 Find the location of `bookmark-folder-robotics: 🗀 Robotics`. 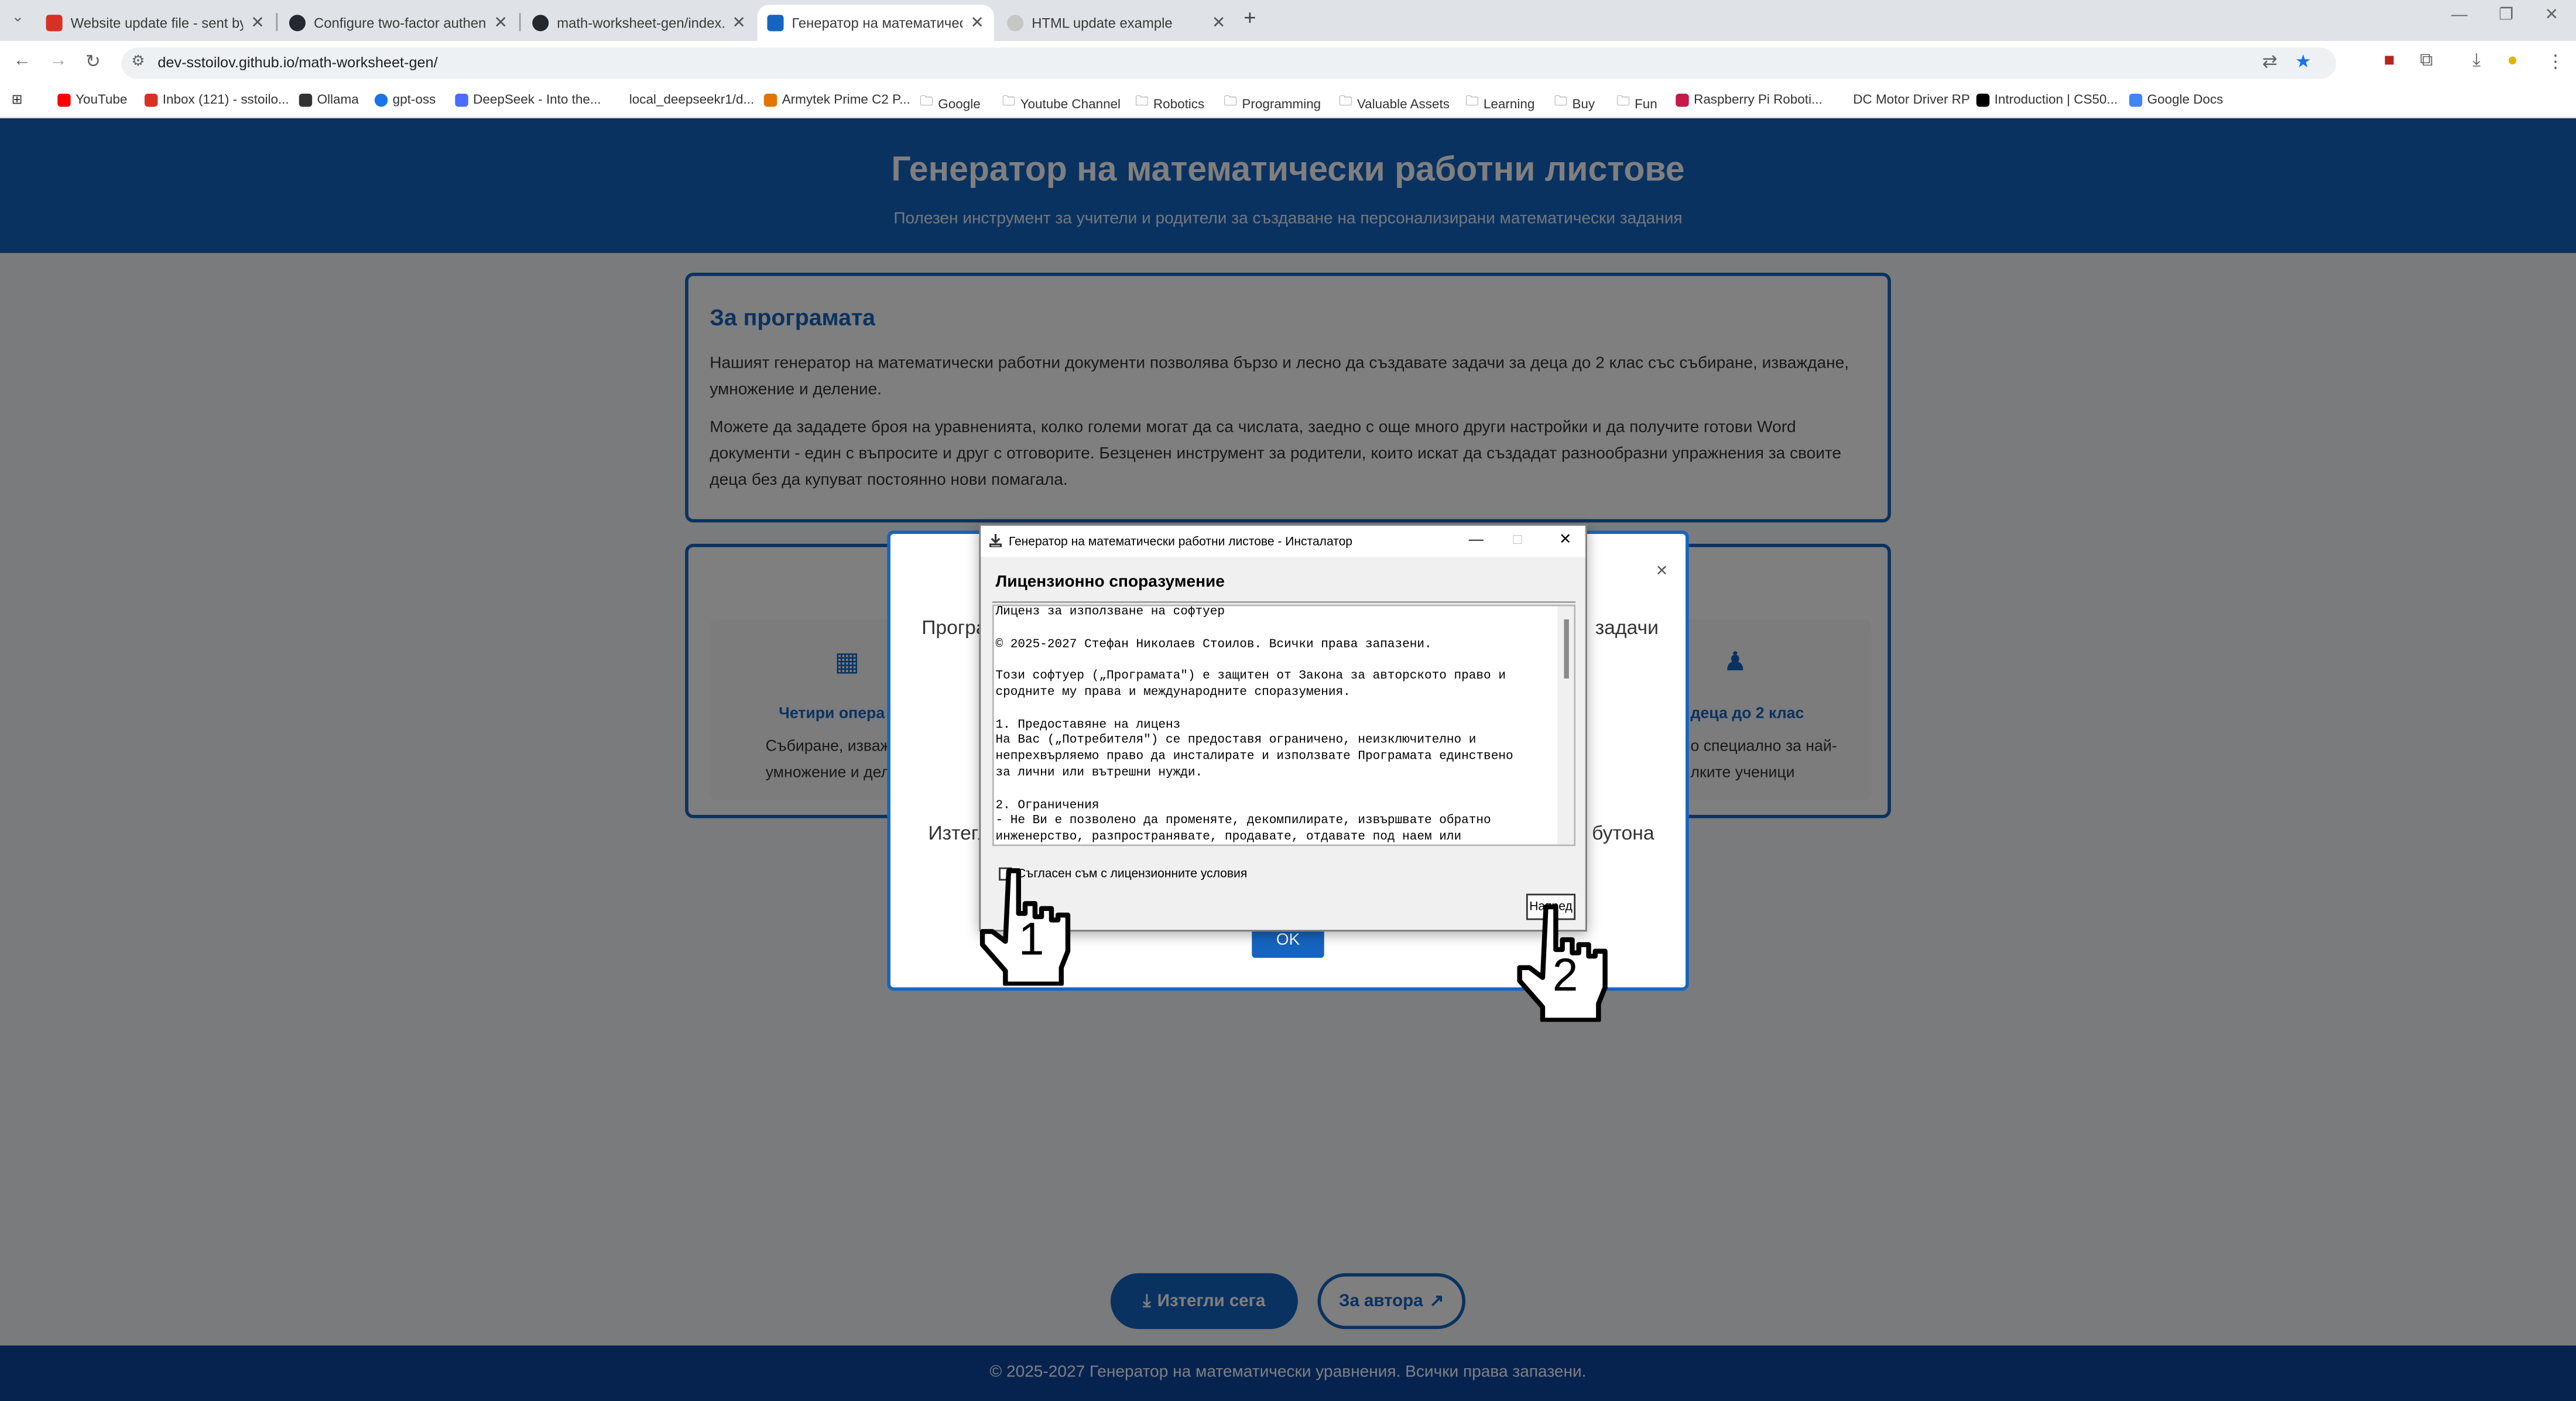

bookmark-folder-robotics: 🗀 Robotics is located at coordinates (1169, 103).